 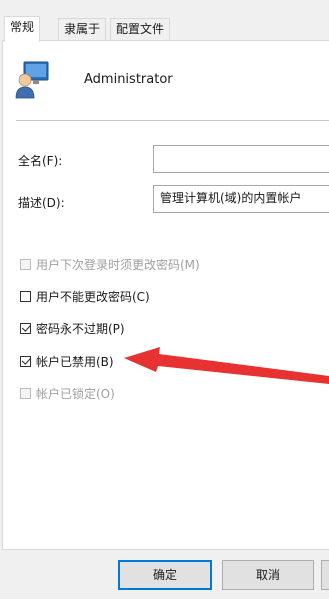 I want to click on tab-strip: 常规 隶属于 配置文件, so click(x=164, y=29).